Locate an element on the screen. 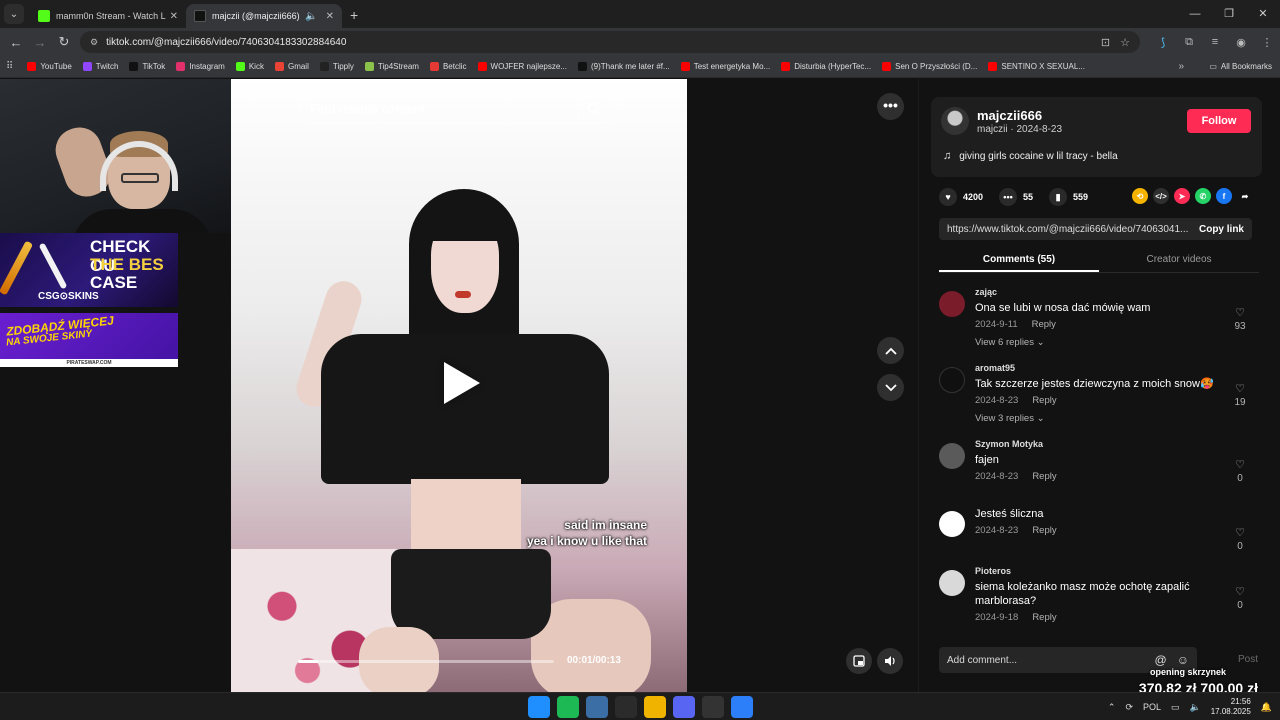 This screenshot has height=720, width=1280. volume-button is located at coordinates (890, 661).